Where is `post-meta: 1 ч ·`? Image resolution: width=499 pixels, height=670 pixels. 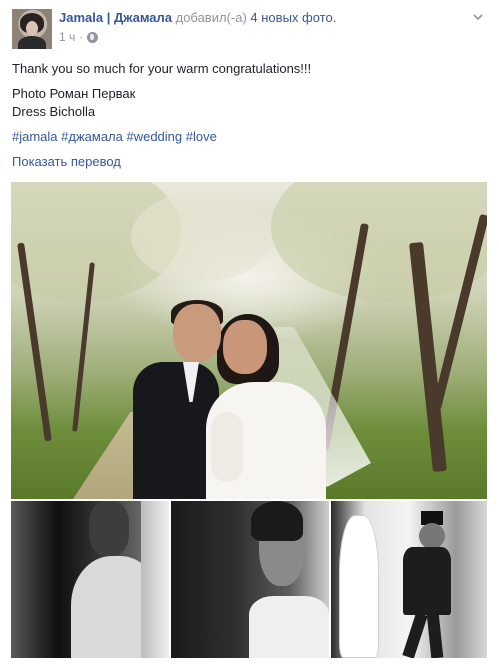
post-meta: 1 ч · is located at coordinates (79, 37).